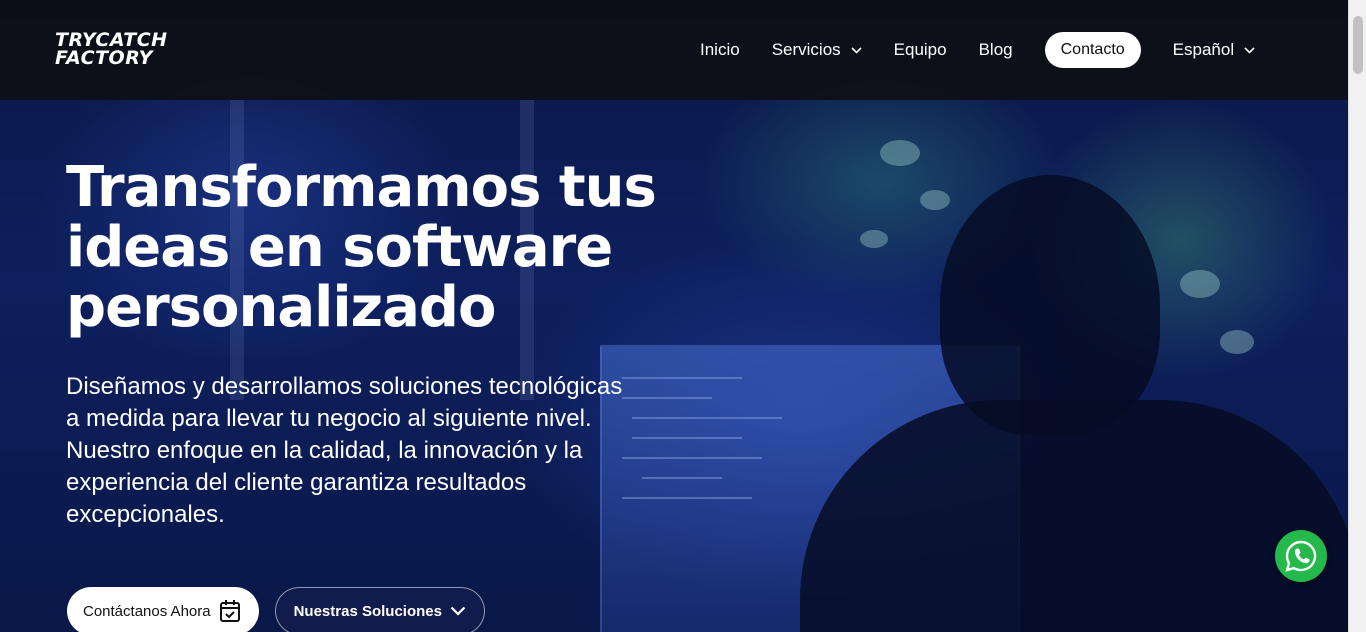 This screenshot has width=1366, height=632. Describe the element at coordinates (1358, 45) in the screenshot. I see `scrollbar-thumb` at that location.